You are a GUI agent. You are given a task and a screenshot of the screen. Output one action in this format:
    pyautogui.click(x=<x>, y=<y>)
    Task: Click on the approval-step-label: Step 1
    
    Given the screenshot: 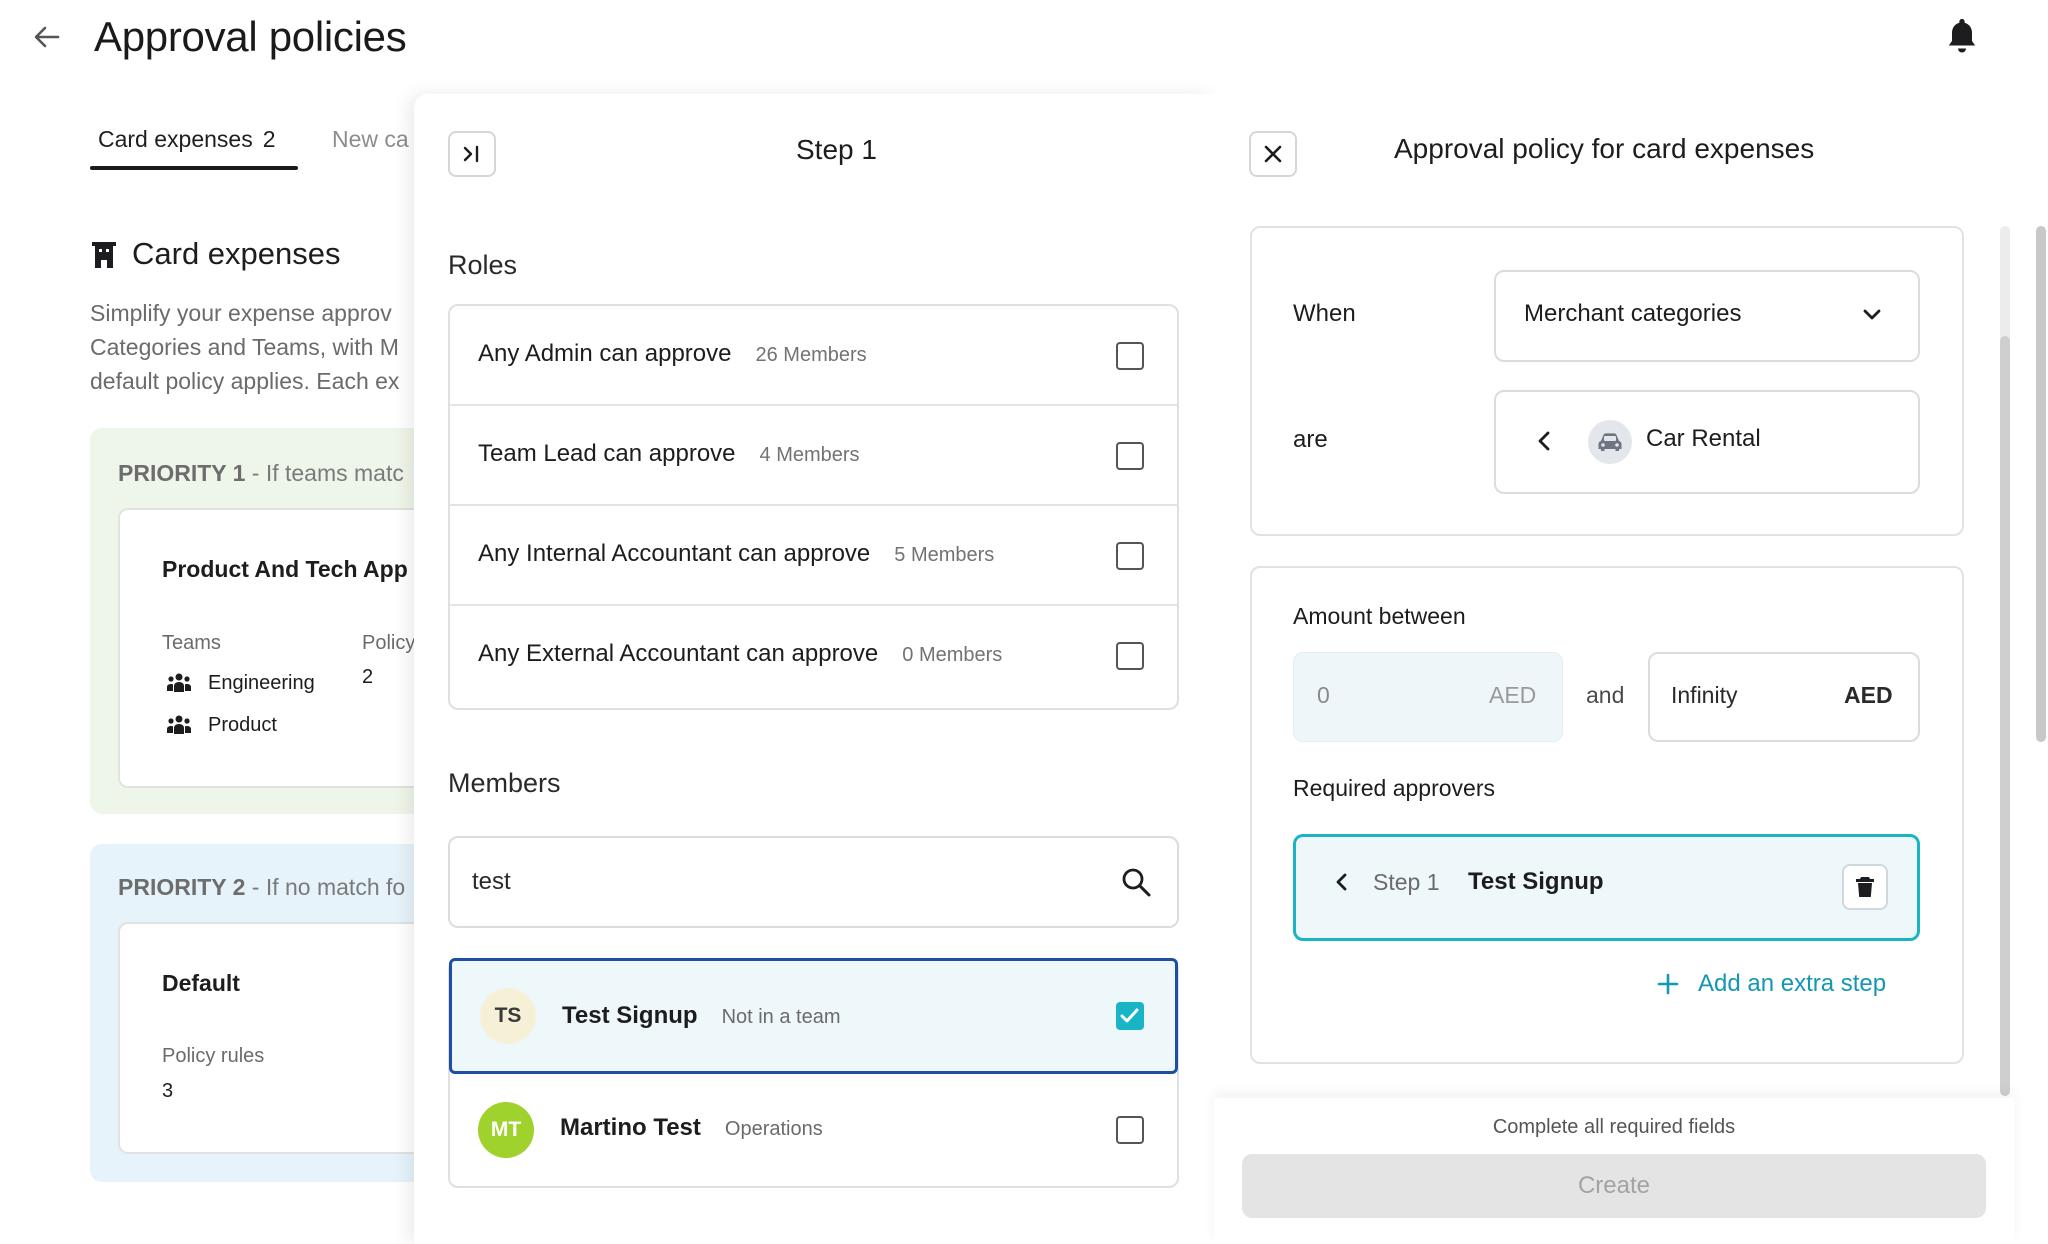 What is the action you would take?
    pyautogui.click(x=1406, y=882)
    